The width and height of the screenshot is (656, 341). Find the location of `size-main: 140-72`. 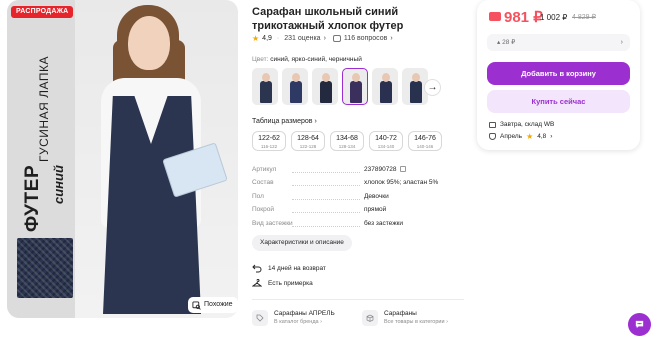

size-main: 140-72 is located at coordinates (386, 138).